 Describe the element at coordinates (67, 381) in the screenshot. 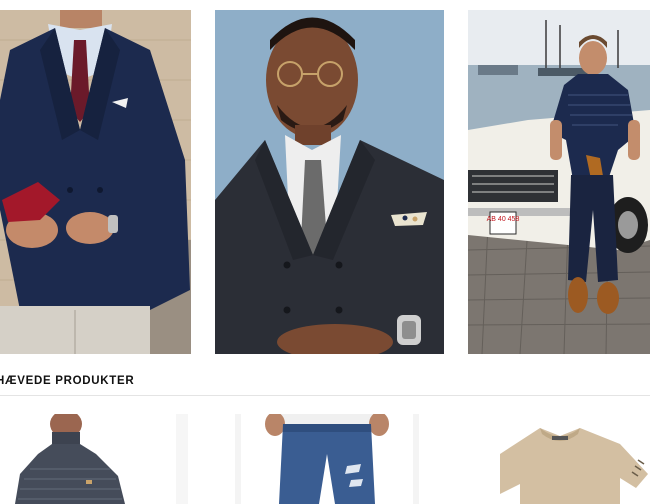

I see `featured-products-heading: HÆVEDE PRODUKTER` at that location.